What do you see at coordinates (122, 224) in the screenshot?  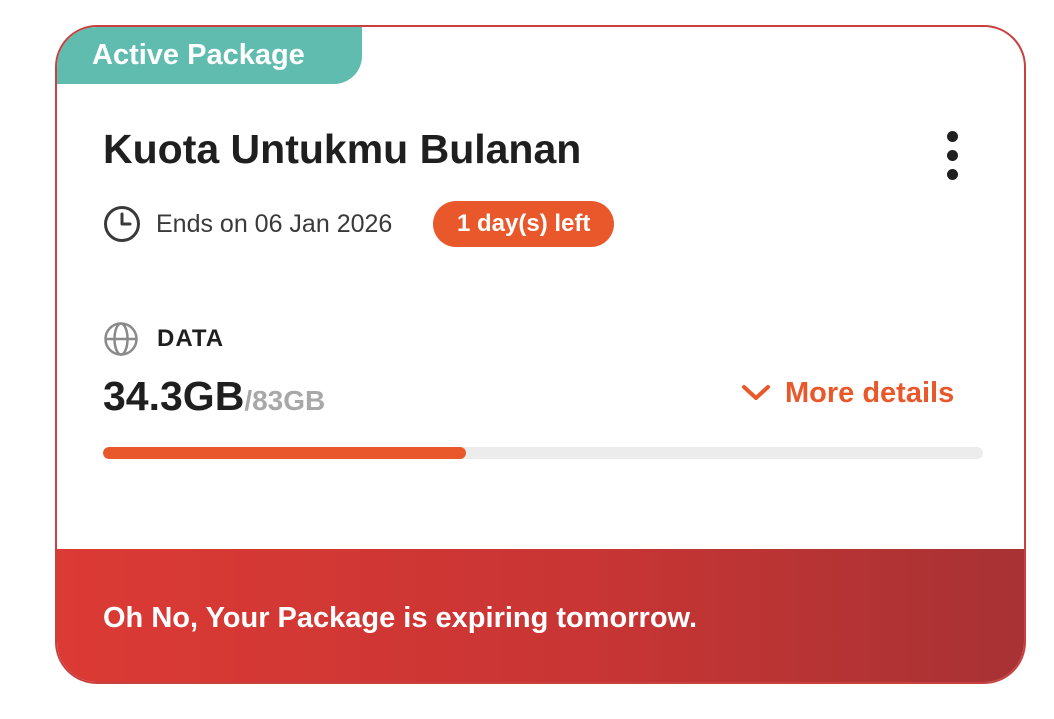 I see `clock-icon` at bounding box center [122, 224].